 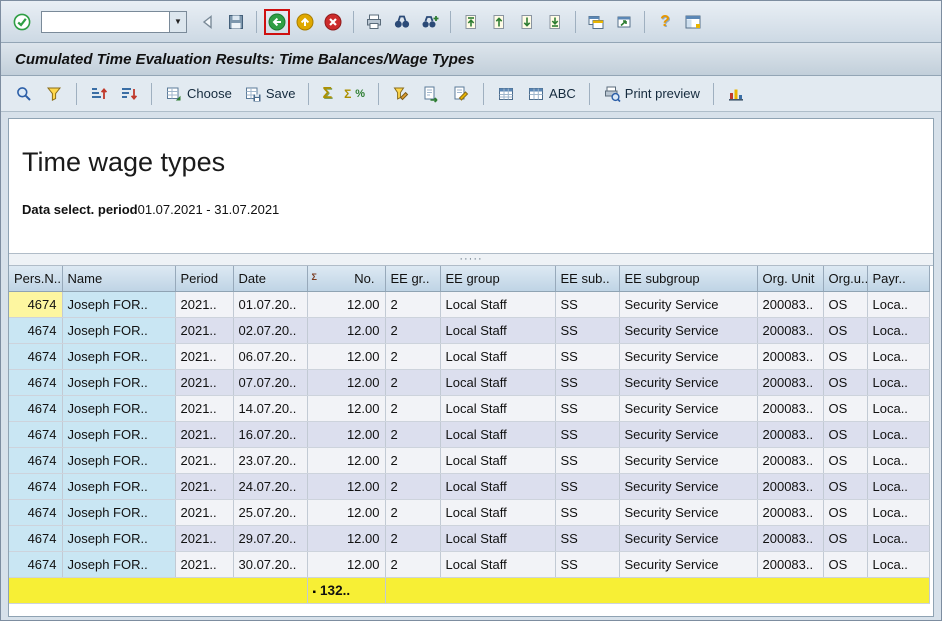 I want to click on cell-date: 07.07.20.., so click(x=270, y=382).